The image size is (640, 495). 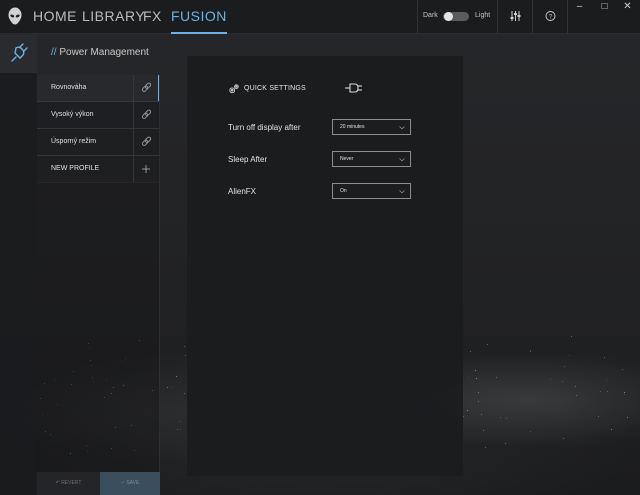 What do you see at coordinates (347, 159) in the screenshot?
I see `select-value: Never` at bounding box center [347, 159].